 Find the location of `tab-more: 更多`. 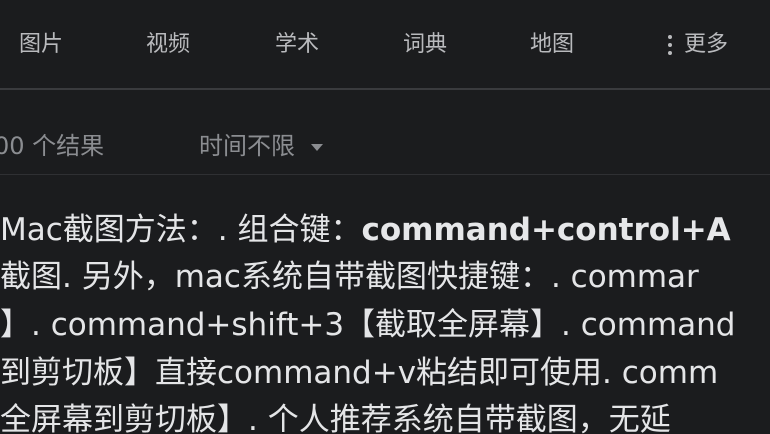

tab-more: 更多 is located at coordinates (698, 45).